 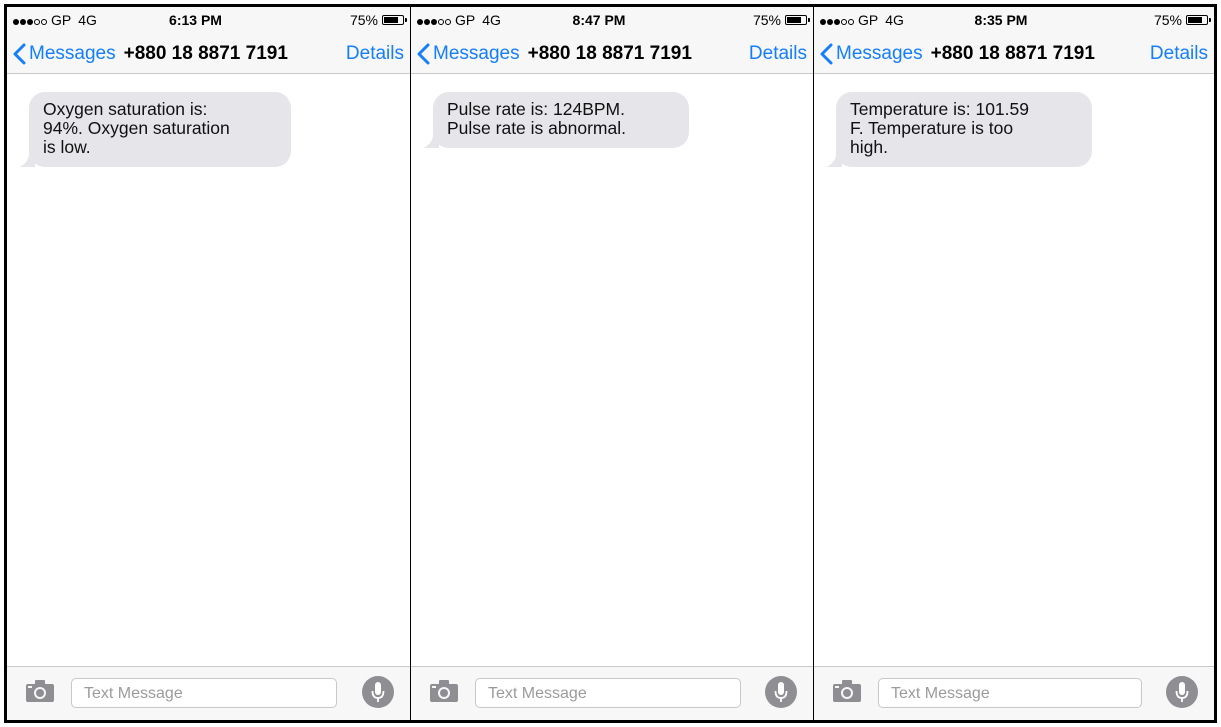 I want to click on message-line: F. Temperature is too, so click(x=932, y=128).